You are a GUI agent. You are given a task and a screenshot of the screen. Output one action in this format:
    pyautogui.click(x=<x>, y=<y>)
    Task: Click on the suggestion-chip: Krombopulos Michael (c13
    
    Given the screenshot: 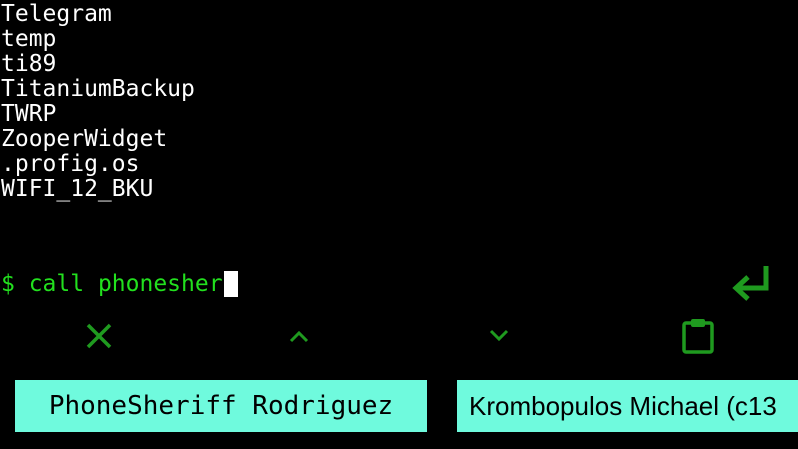 What is the action you would take?
    pyautogui.click(x=627, y=406)
    